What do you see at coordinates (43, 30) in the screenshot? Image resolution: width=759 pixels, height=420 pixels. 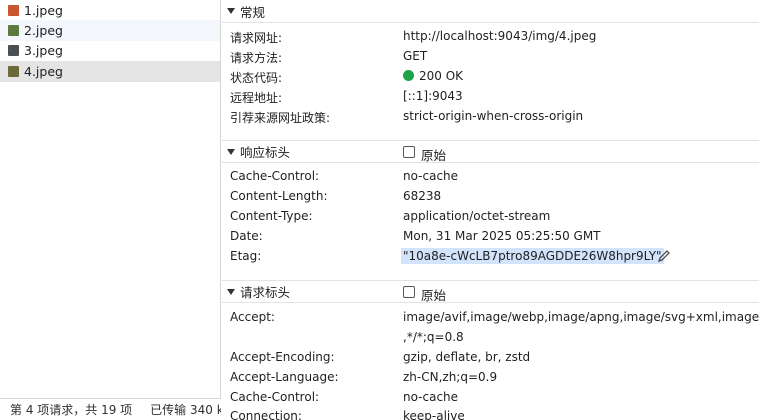 I see `request-name: 2.jpeg` at bounding box center [43, 30].